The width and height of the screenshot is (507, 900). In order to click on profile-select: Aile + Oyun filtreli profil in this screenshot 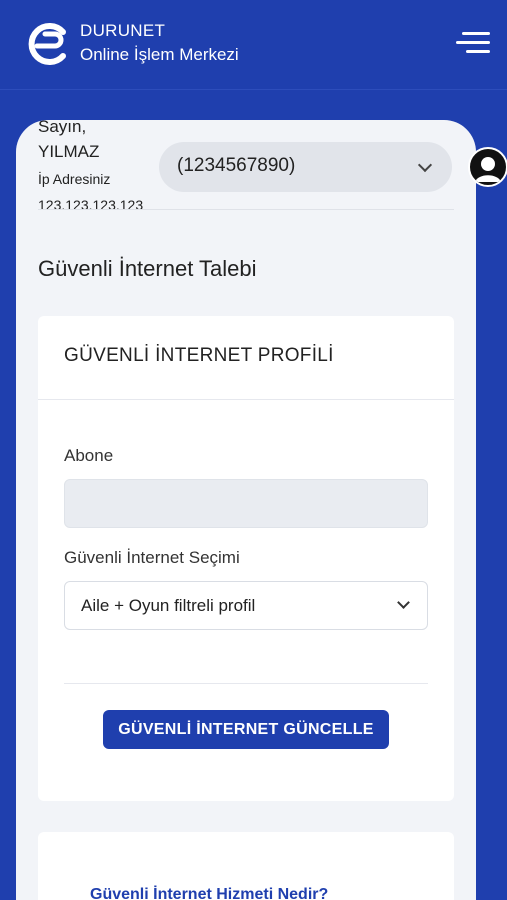, I will do `click(246, 605)`.